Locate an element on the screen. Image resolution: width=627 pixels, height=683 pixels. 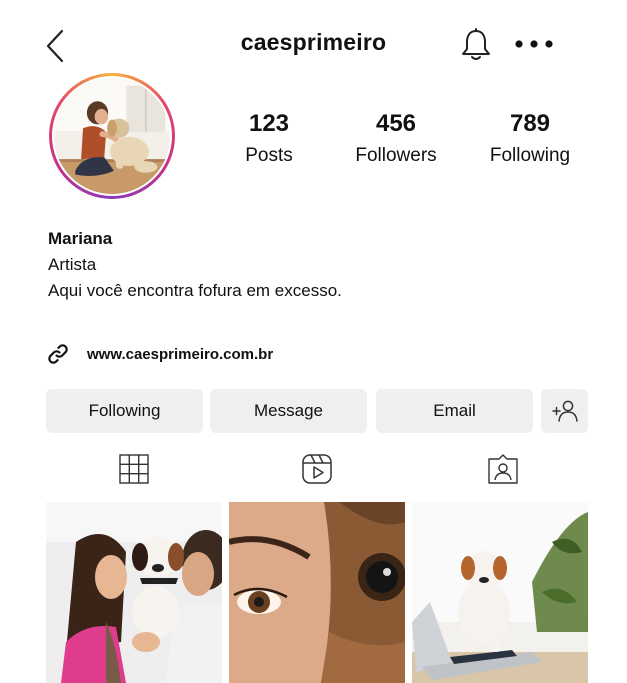
followers-count: 456 is located at coordinates (396, 123).